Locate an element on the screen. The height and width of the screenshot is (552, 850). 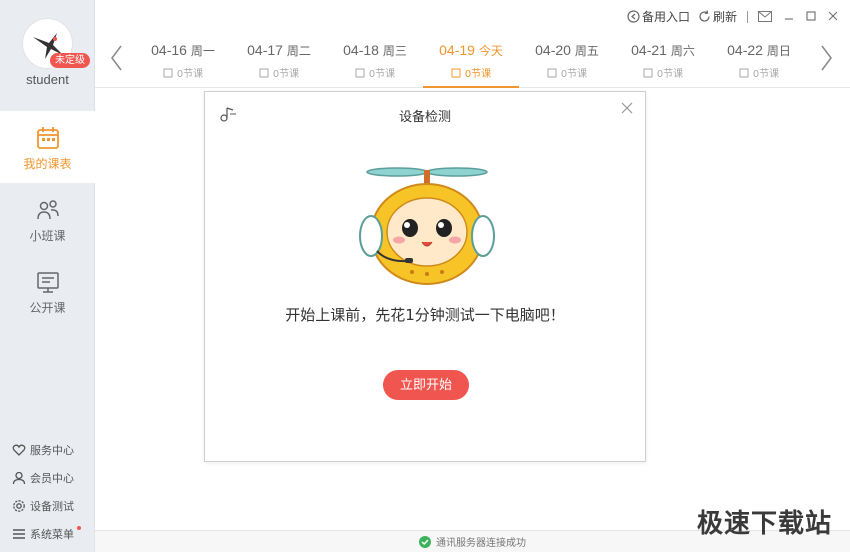
day-tab-today: 04-19 今天 0节课 is located at coordinates (471, 59).